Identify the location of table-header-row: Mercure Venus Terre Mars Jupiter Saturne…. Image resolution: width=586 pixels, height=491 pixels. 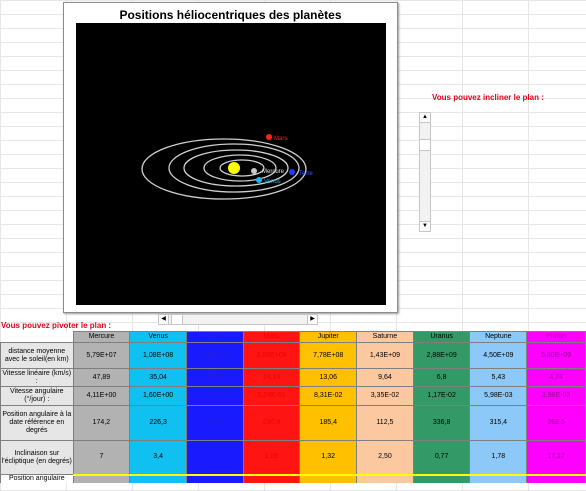
(293, 337).